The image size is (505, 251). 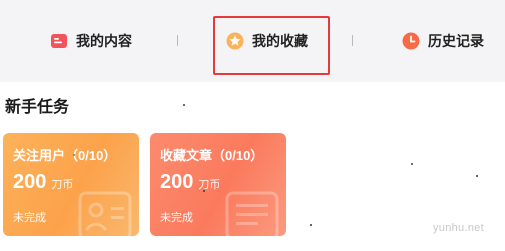 I want to click on section-title: 新手任务, so click(x=37, y=107).